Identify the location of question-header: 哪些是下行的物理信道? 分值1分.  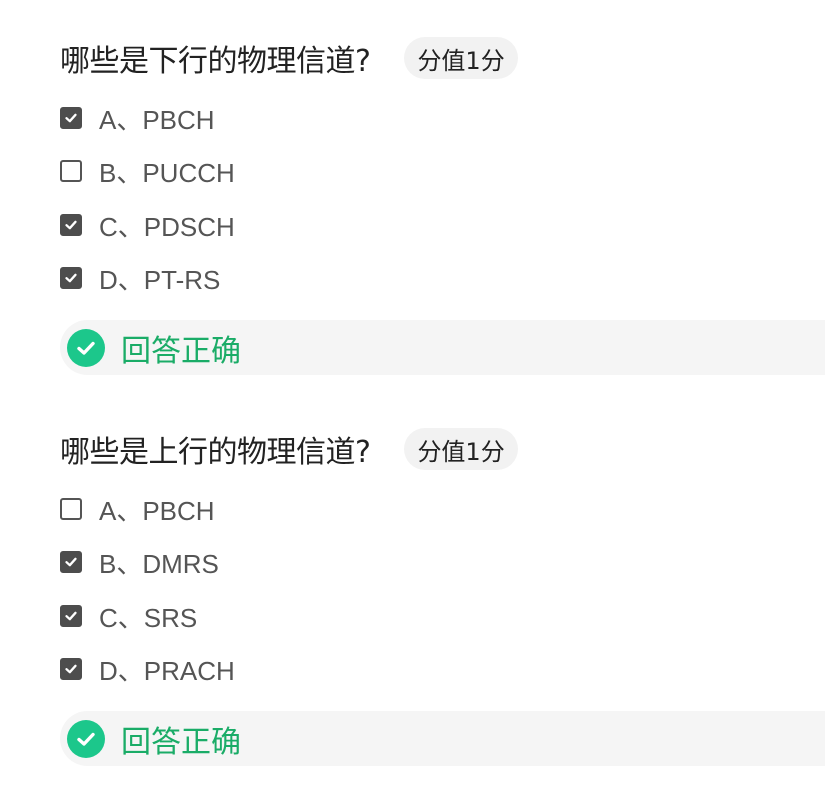
(289, 58).